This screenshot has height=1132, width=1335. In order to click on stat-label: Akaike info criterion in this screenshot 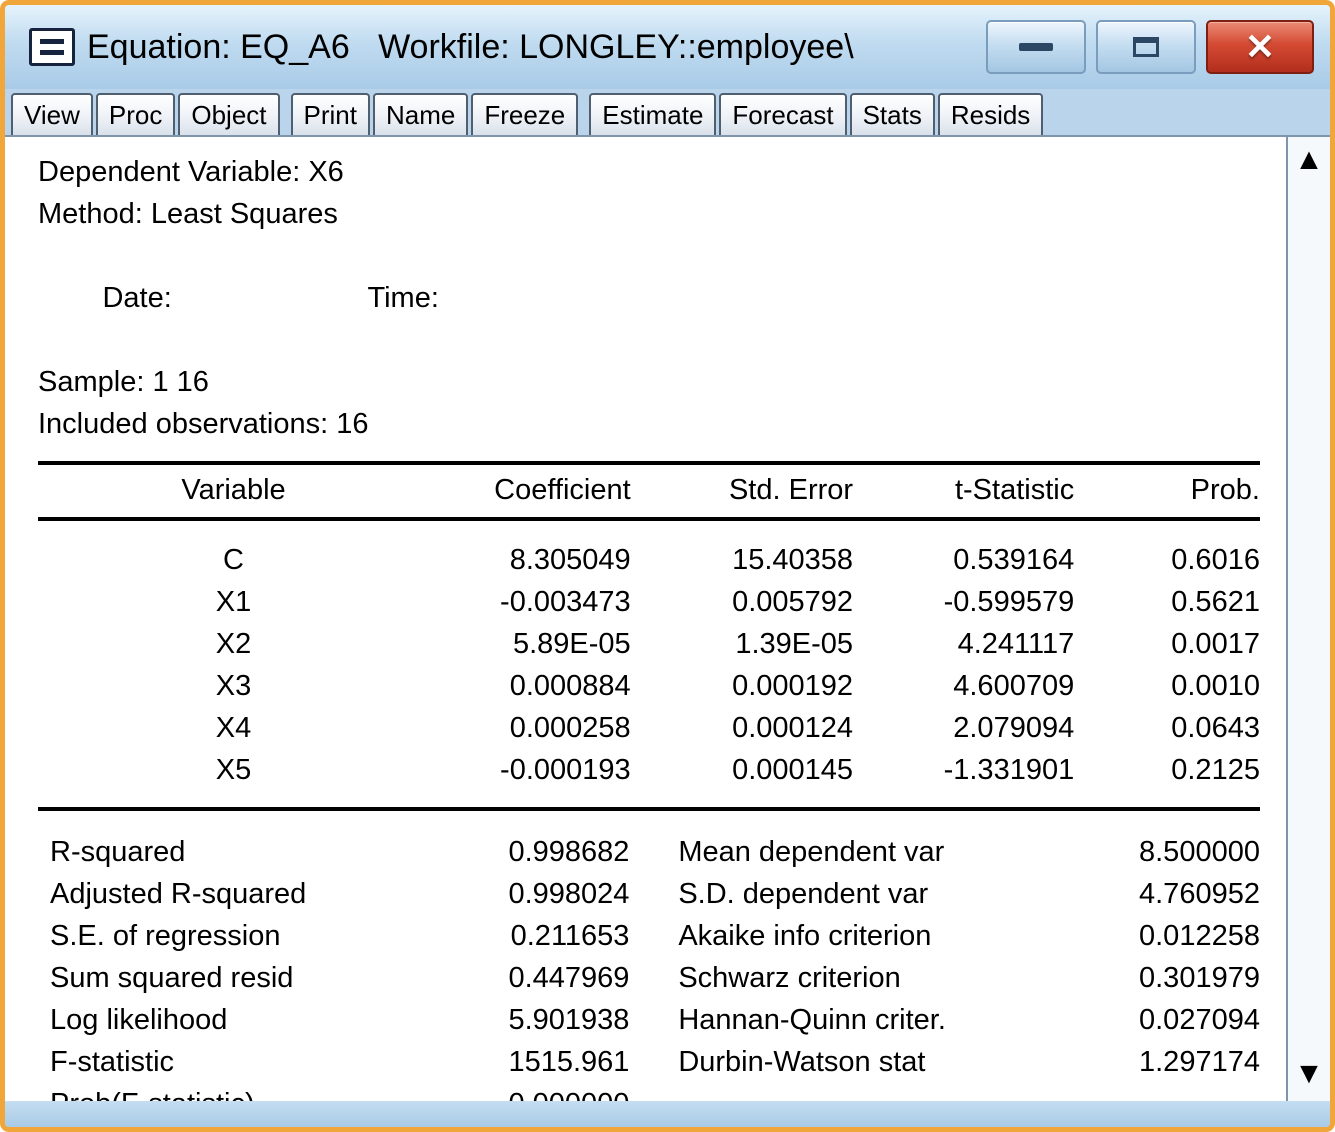, I will do `click(805, 936)`.